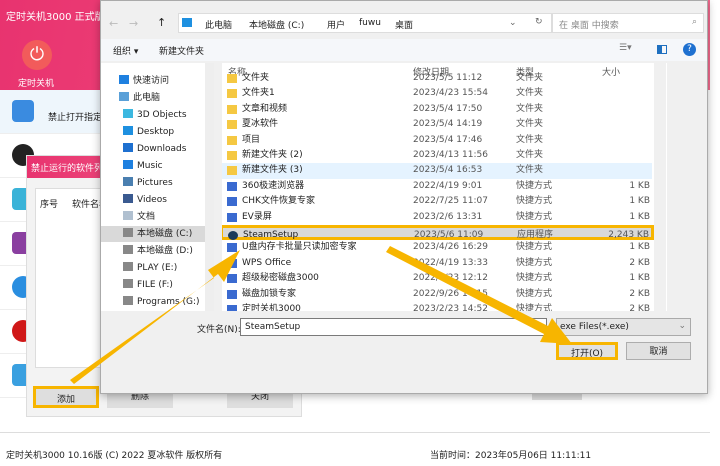 The width and height of the screenshot is (720, 466). What do you see at coordinates (479, 295) in the screenshot?
I see `arrow-to-open` at bounding box center [479, 295].